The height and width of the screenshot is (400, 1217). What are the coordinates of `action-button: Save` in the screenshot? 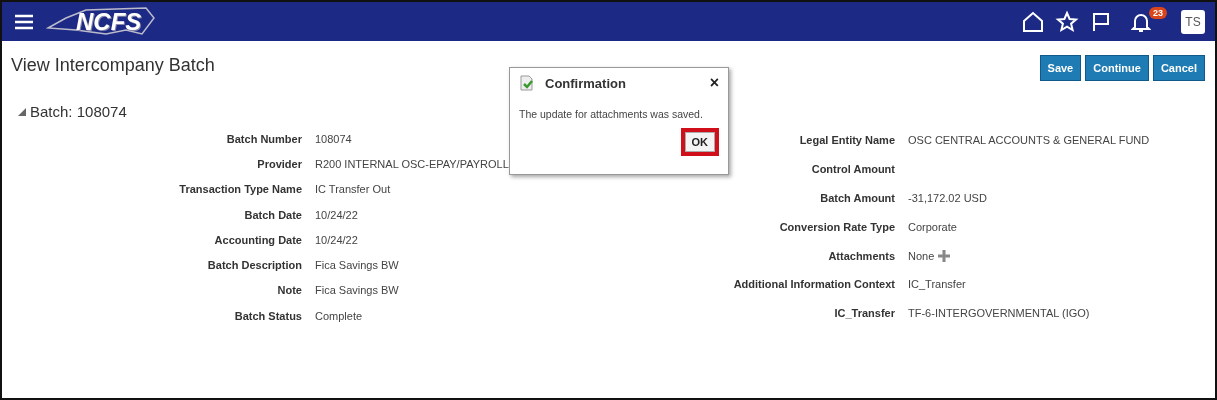 It's located at (1060, 68).